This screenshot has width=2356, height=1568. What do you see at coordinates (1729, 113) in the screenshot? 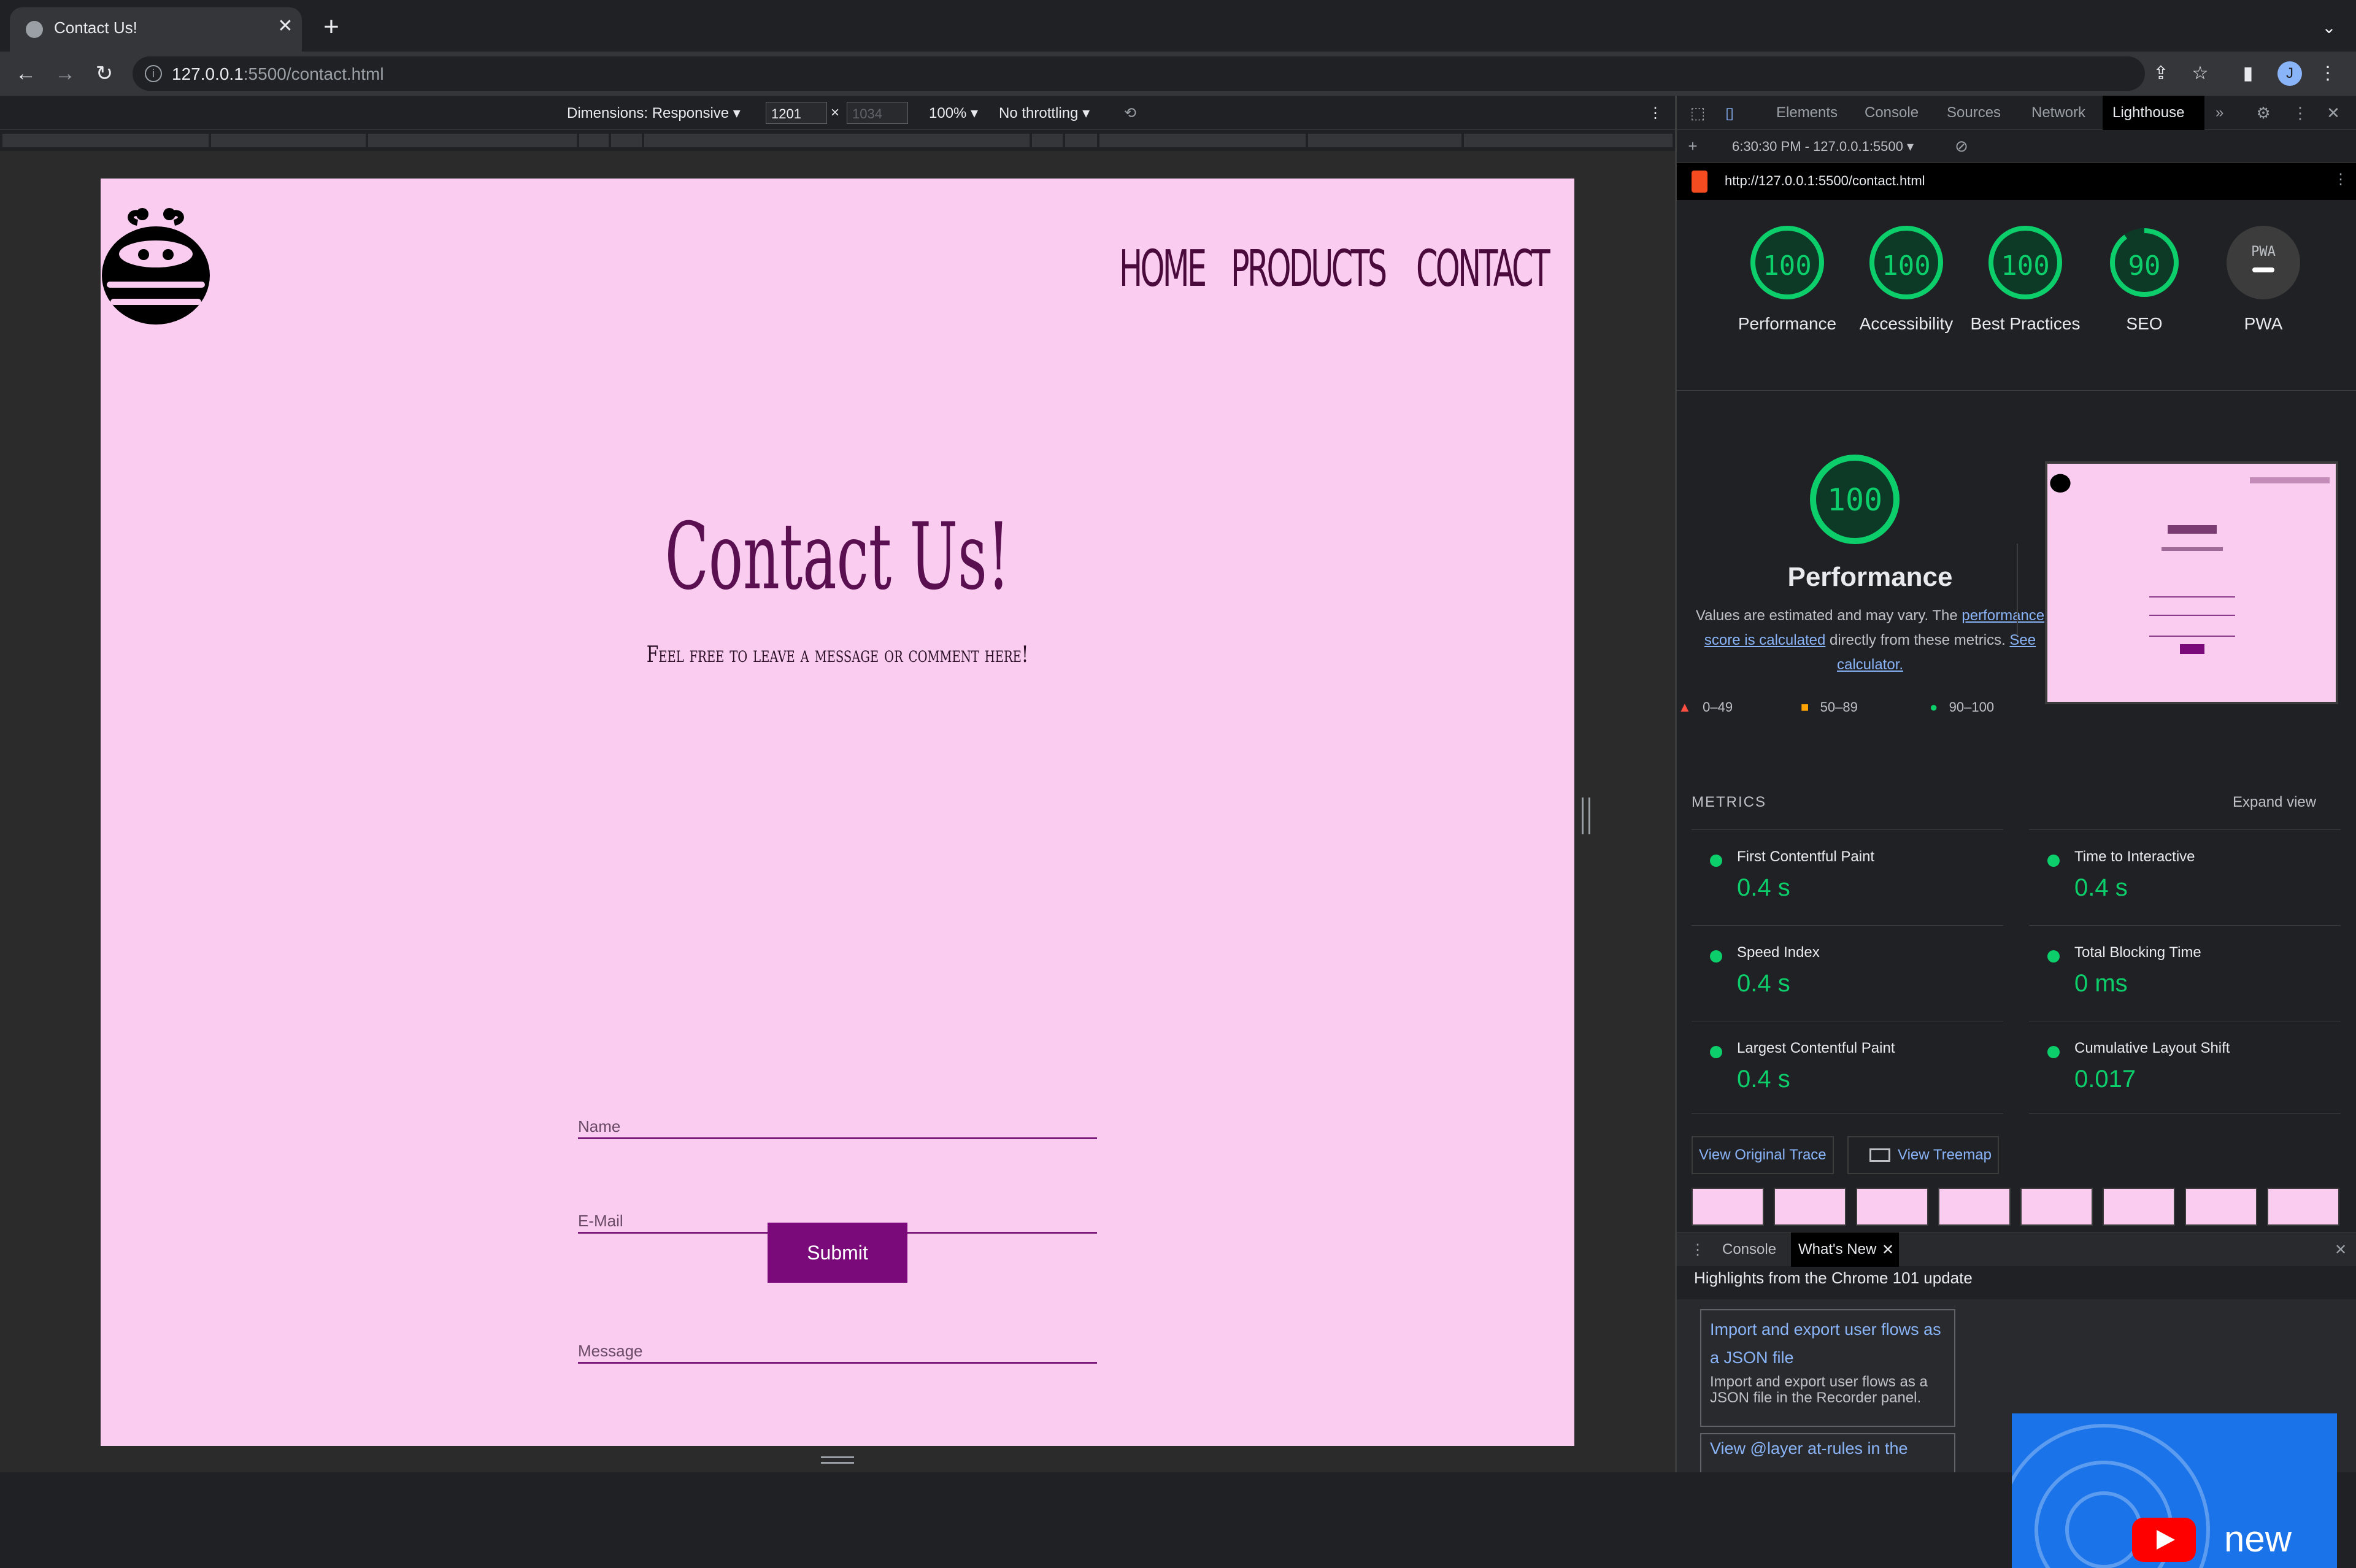
I see `device-toggle-icon: ▯` at bounding box center [1729, 113].